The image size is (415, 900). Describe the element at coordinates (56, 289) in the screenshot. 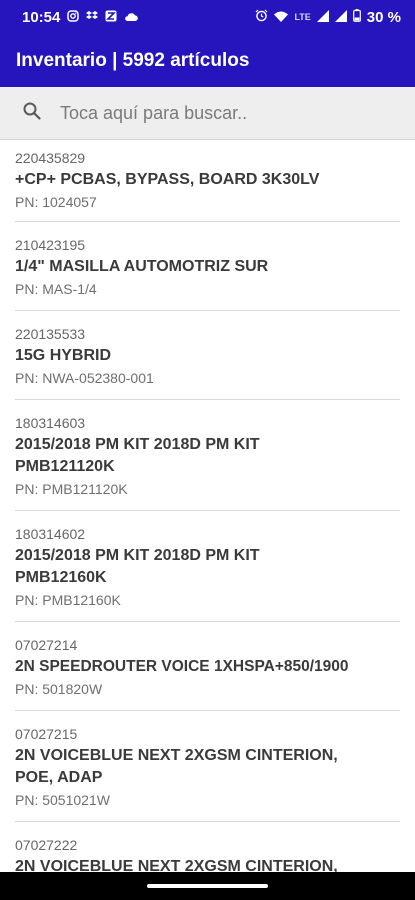

I see `item-part-number: PN: MAS-1/4` at that location.